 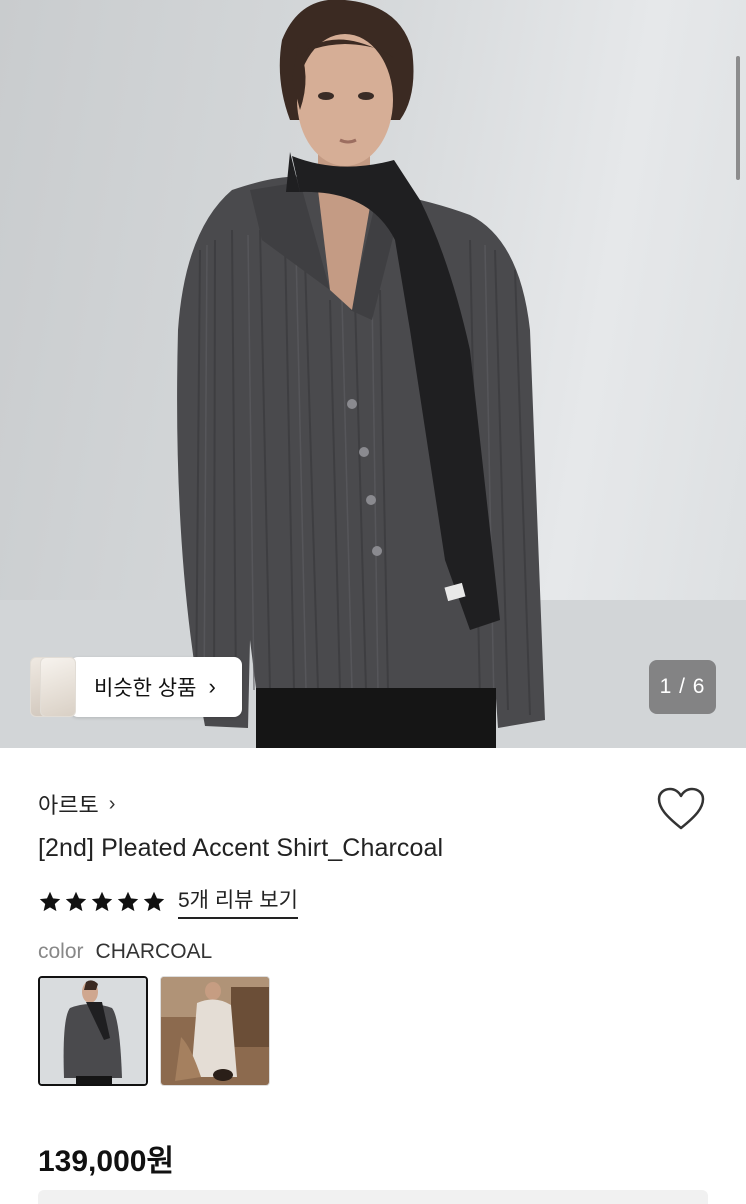 I want to click on rating-row: 5개 리뷰 보기, so click(x=168, y=901).